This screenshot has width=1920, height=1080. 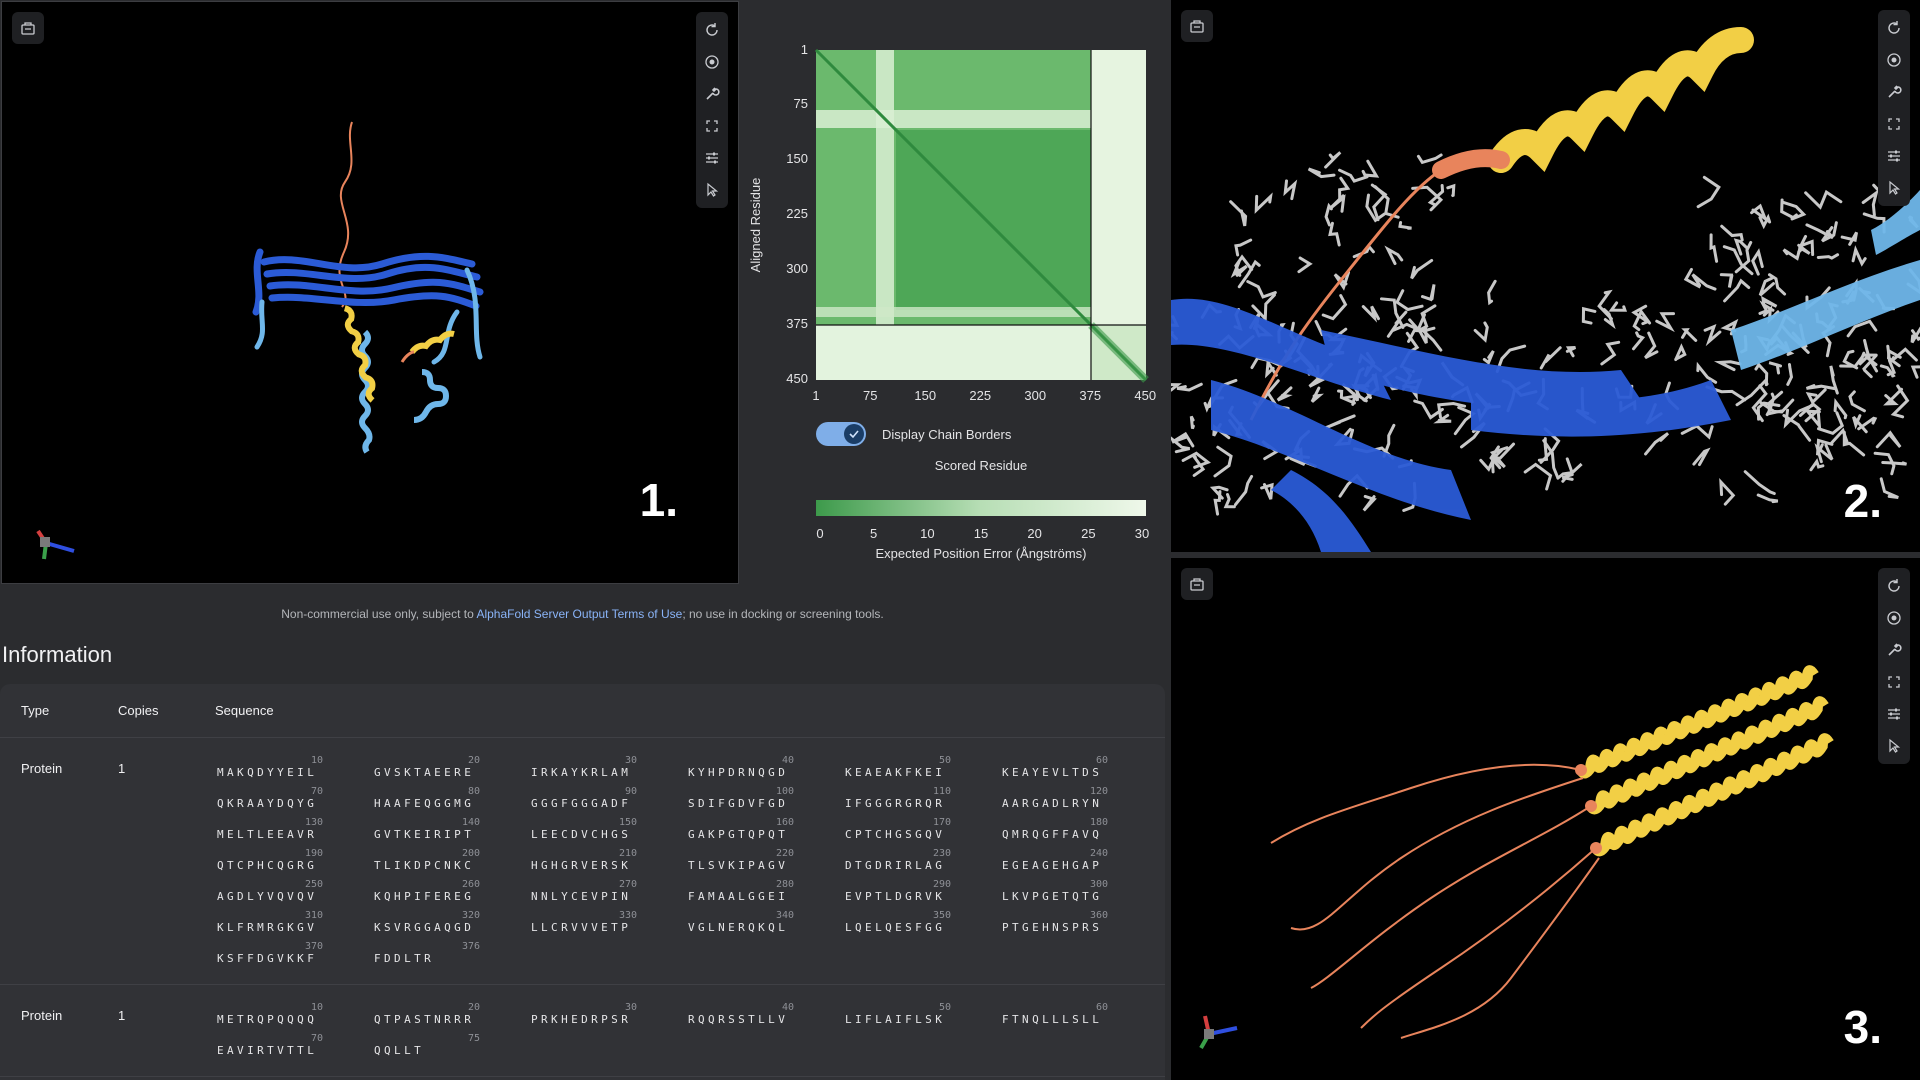 I want to click on sequence-block: 220 TLSVKIPAGV, so click(x=746, y=860).